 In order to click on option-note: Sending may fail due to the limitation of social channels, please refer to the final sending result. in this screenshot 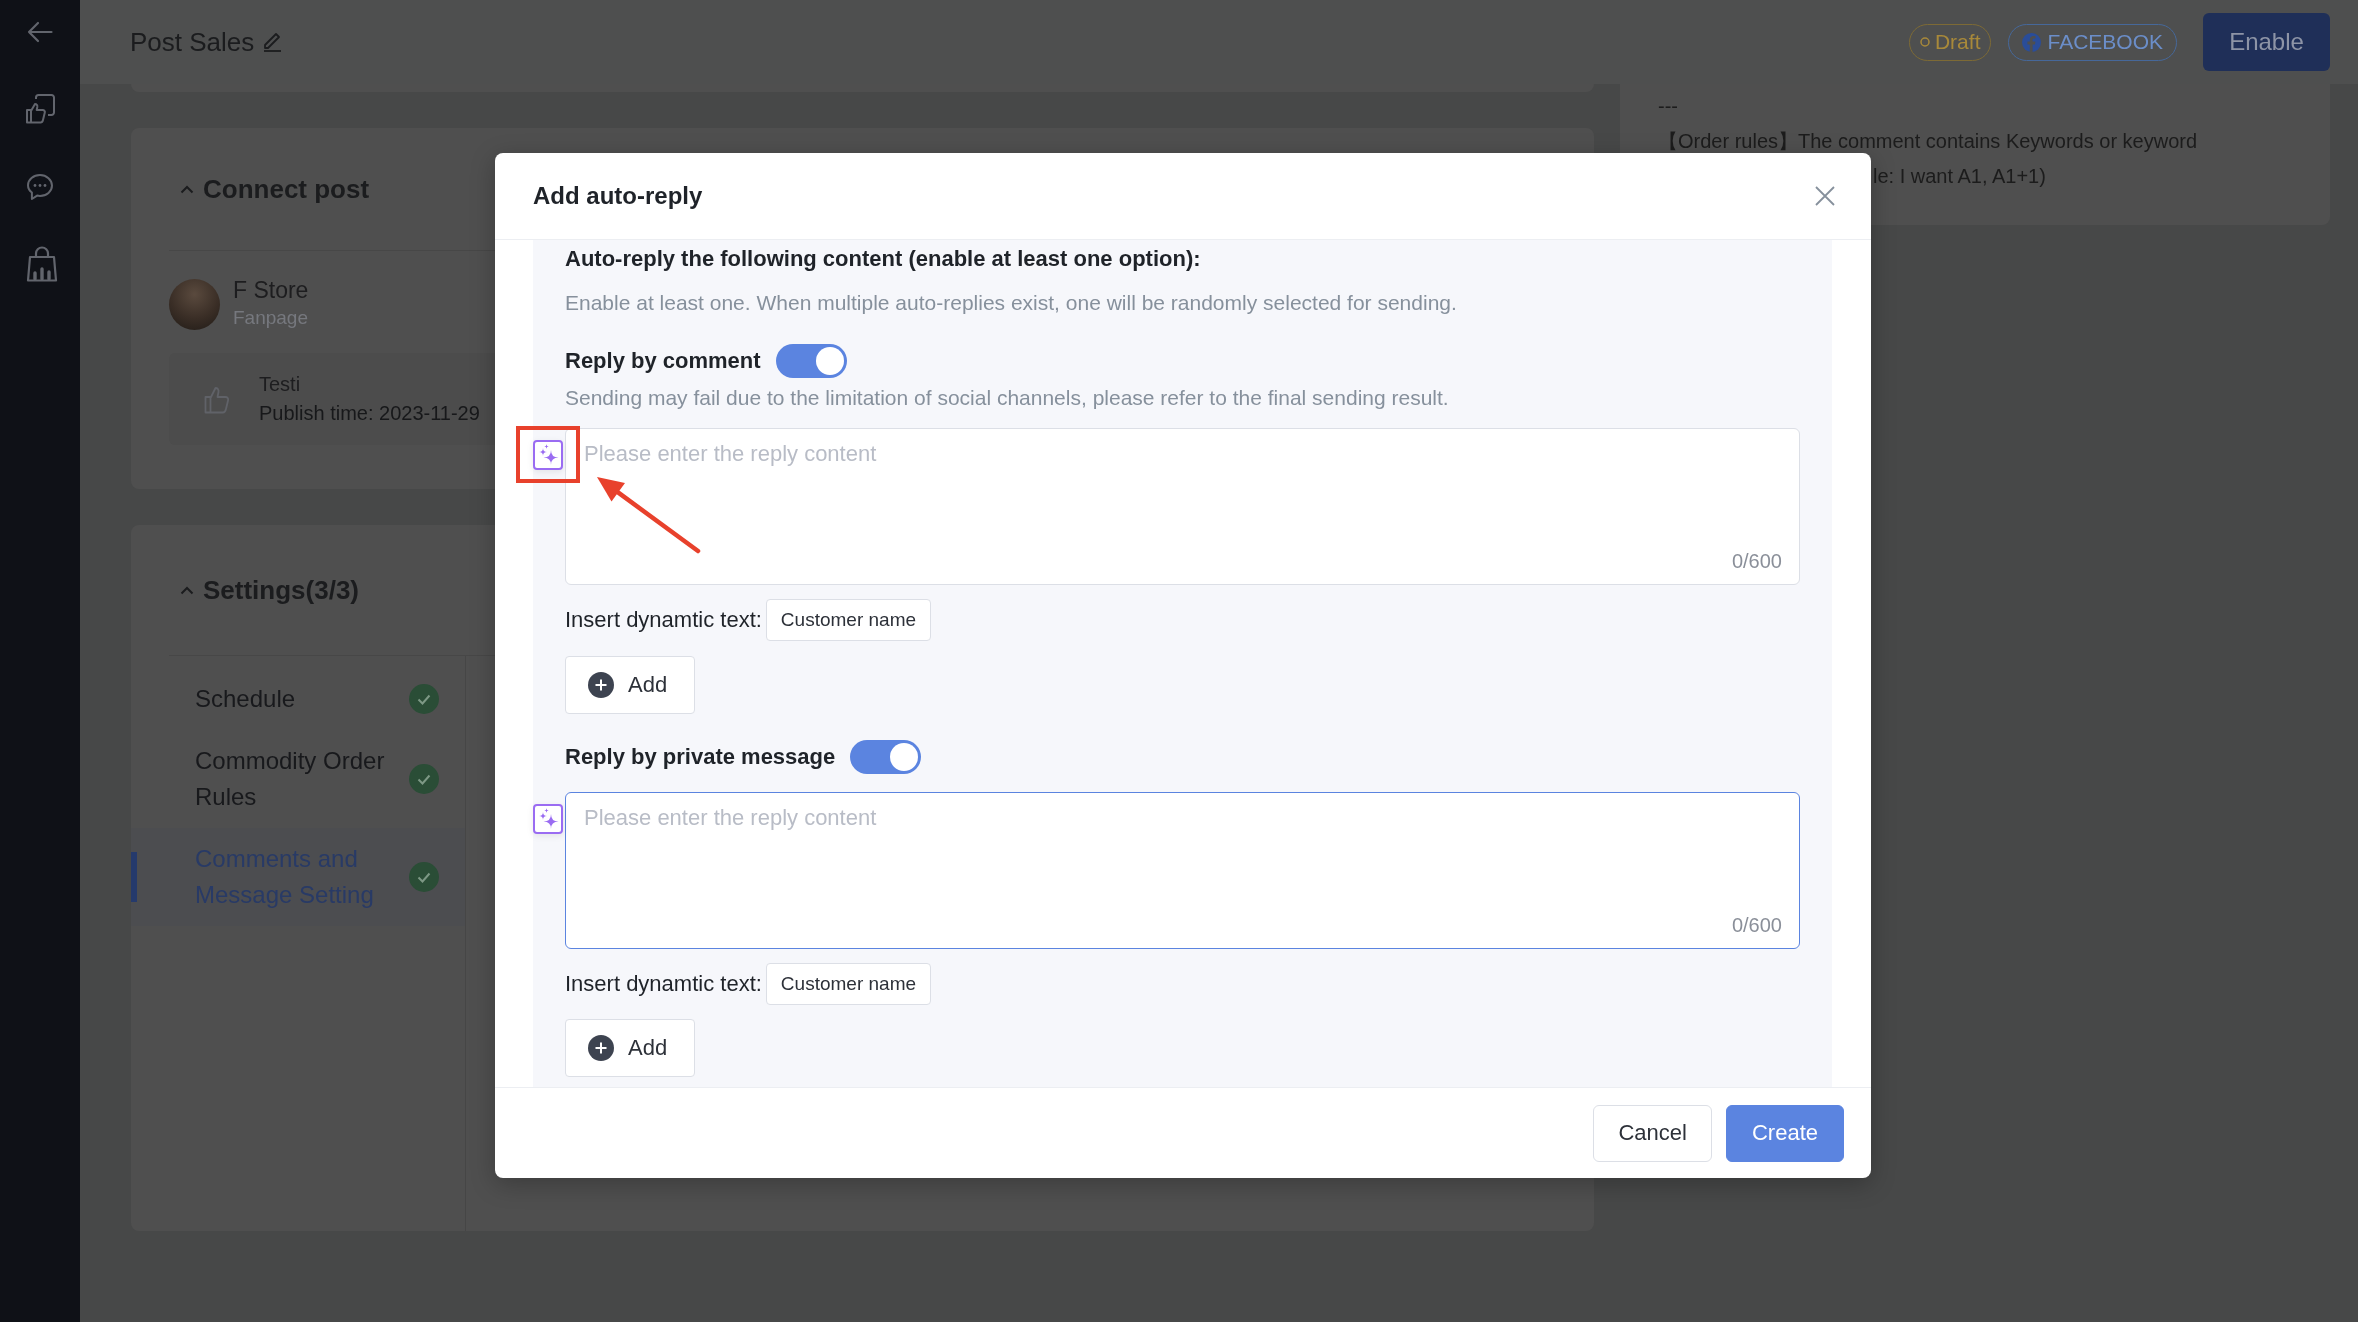, I will do `click(1007, 398)`.